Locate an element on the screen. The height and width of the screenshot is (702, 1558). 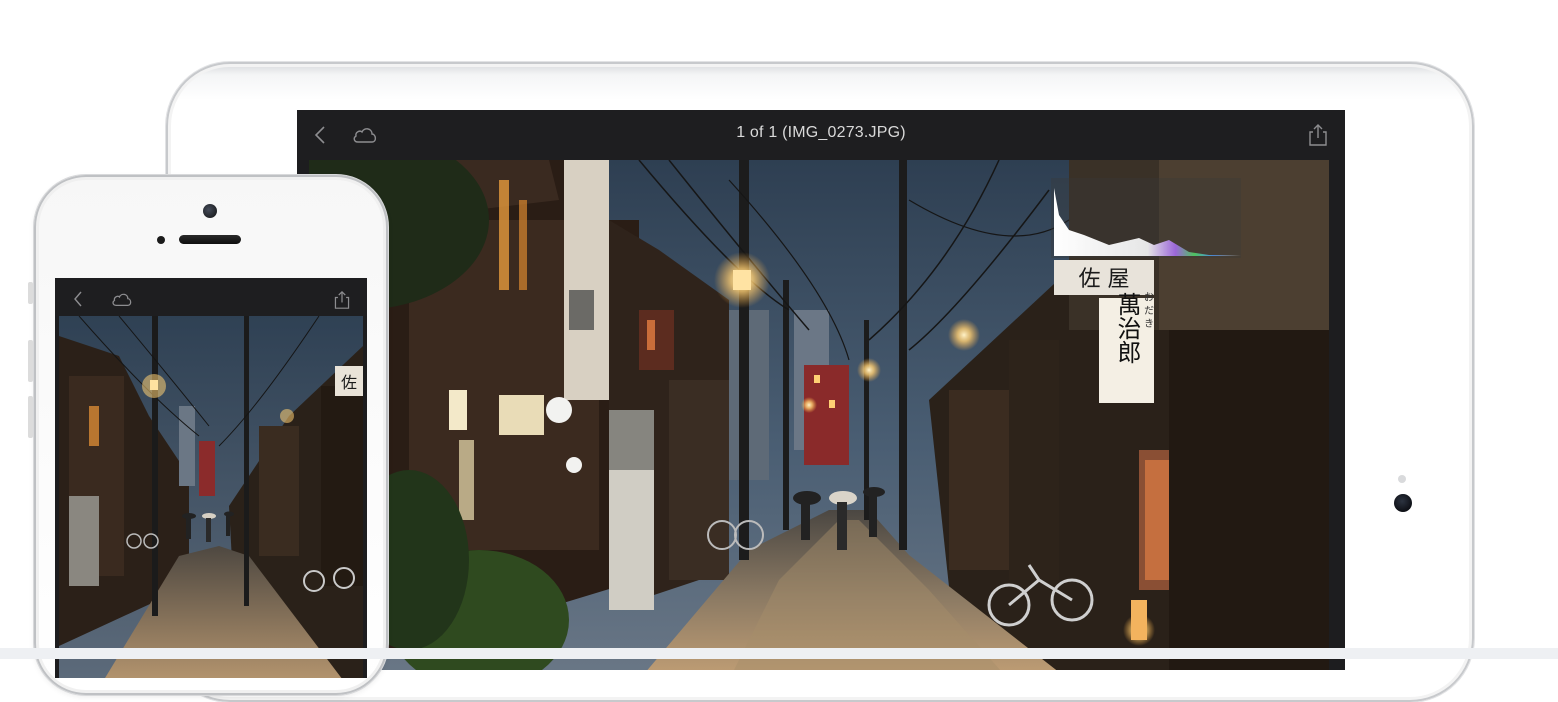
sign-vertical-small: お だ き is located at coordinates (1148, 310).